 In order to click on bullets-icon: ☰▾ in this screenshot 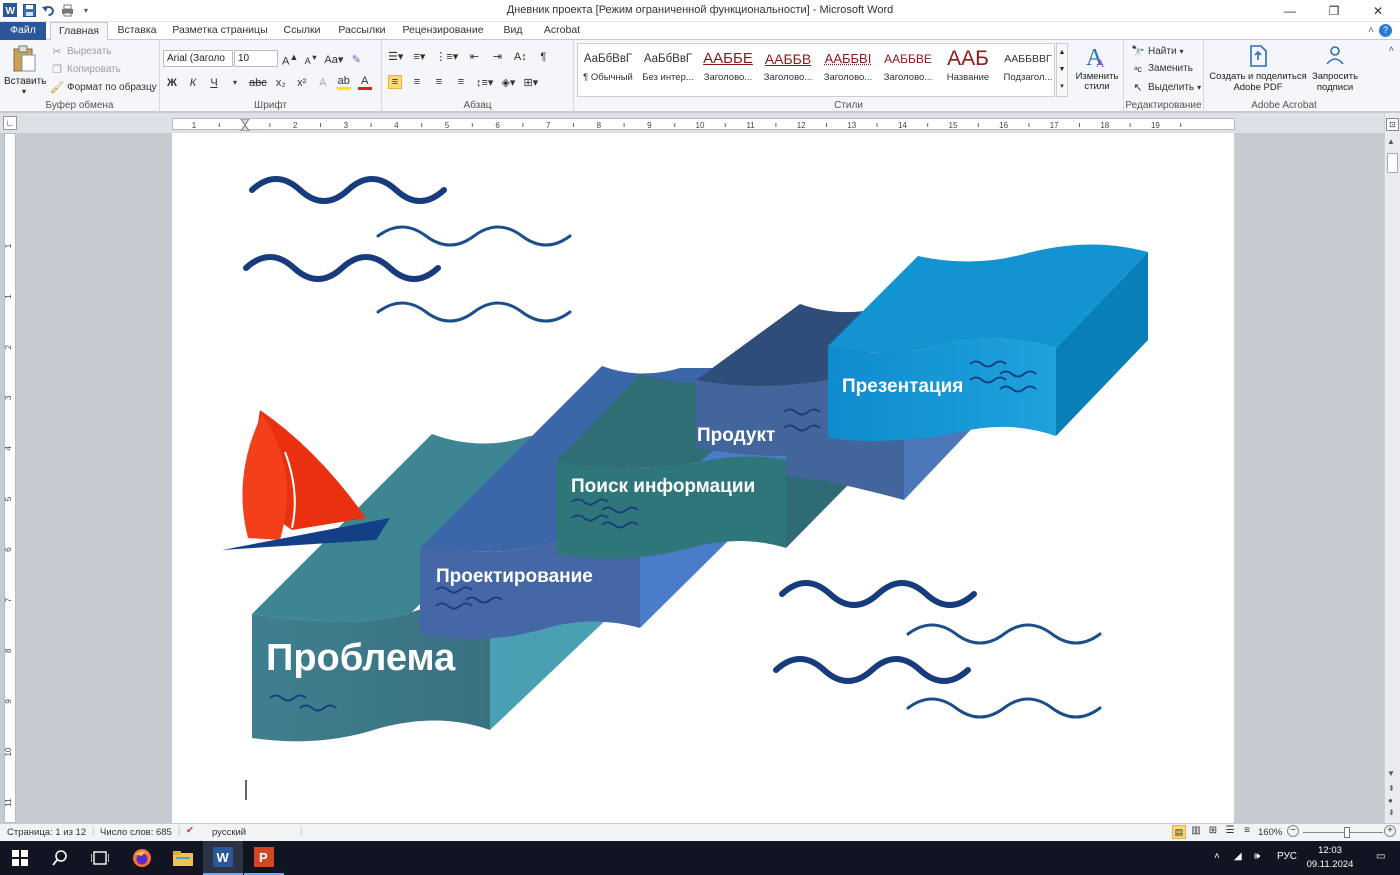, I will do `click(395, 56)`.